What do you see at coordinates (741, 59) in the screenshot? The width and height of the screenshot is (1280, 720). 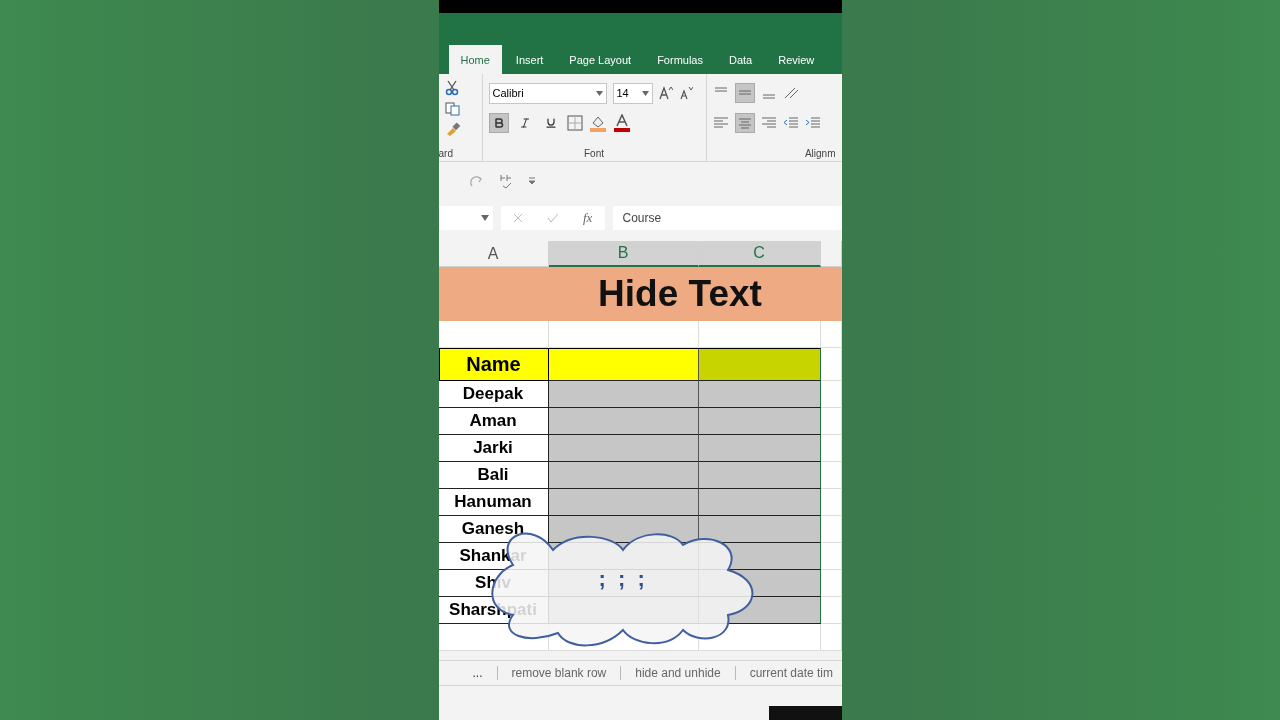 I see `ribbon-tab: Data` at bounding box center [741, 59].